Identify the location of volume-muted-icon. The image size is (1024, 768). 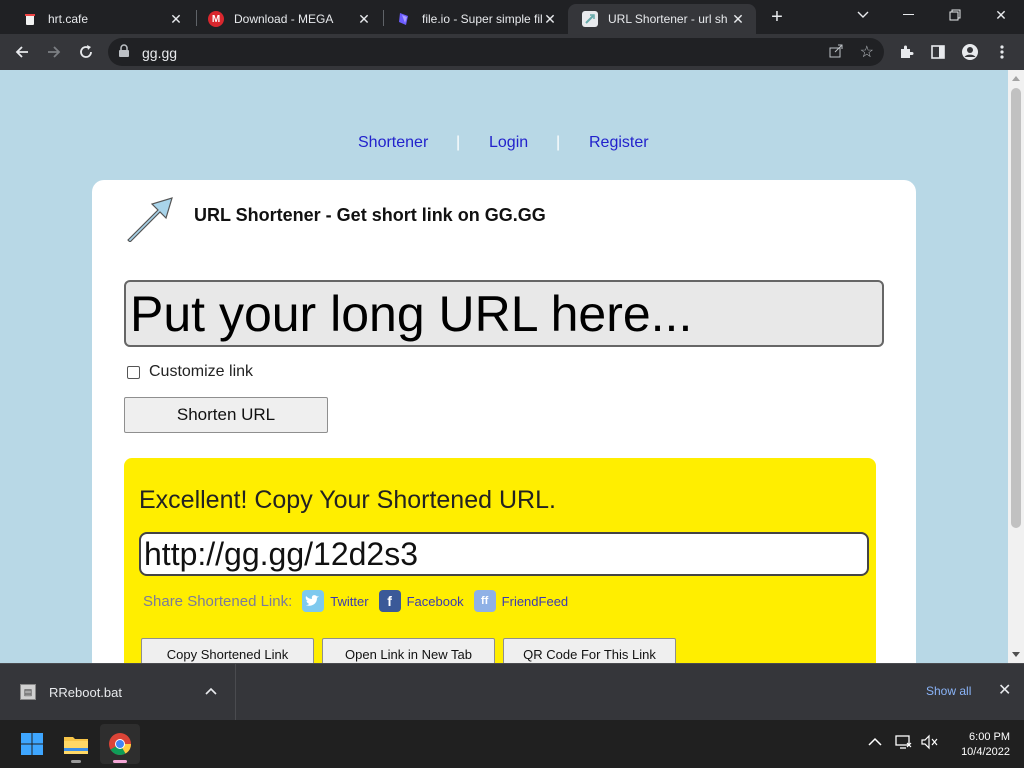
(929, 743).